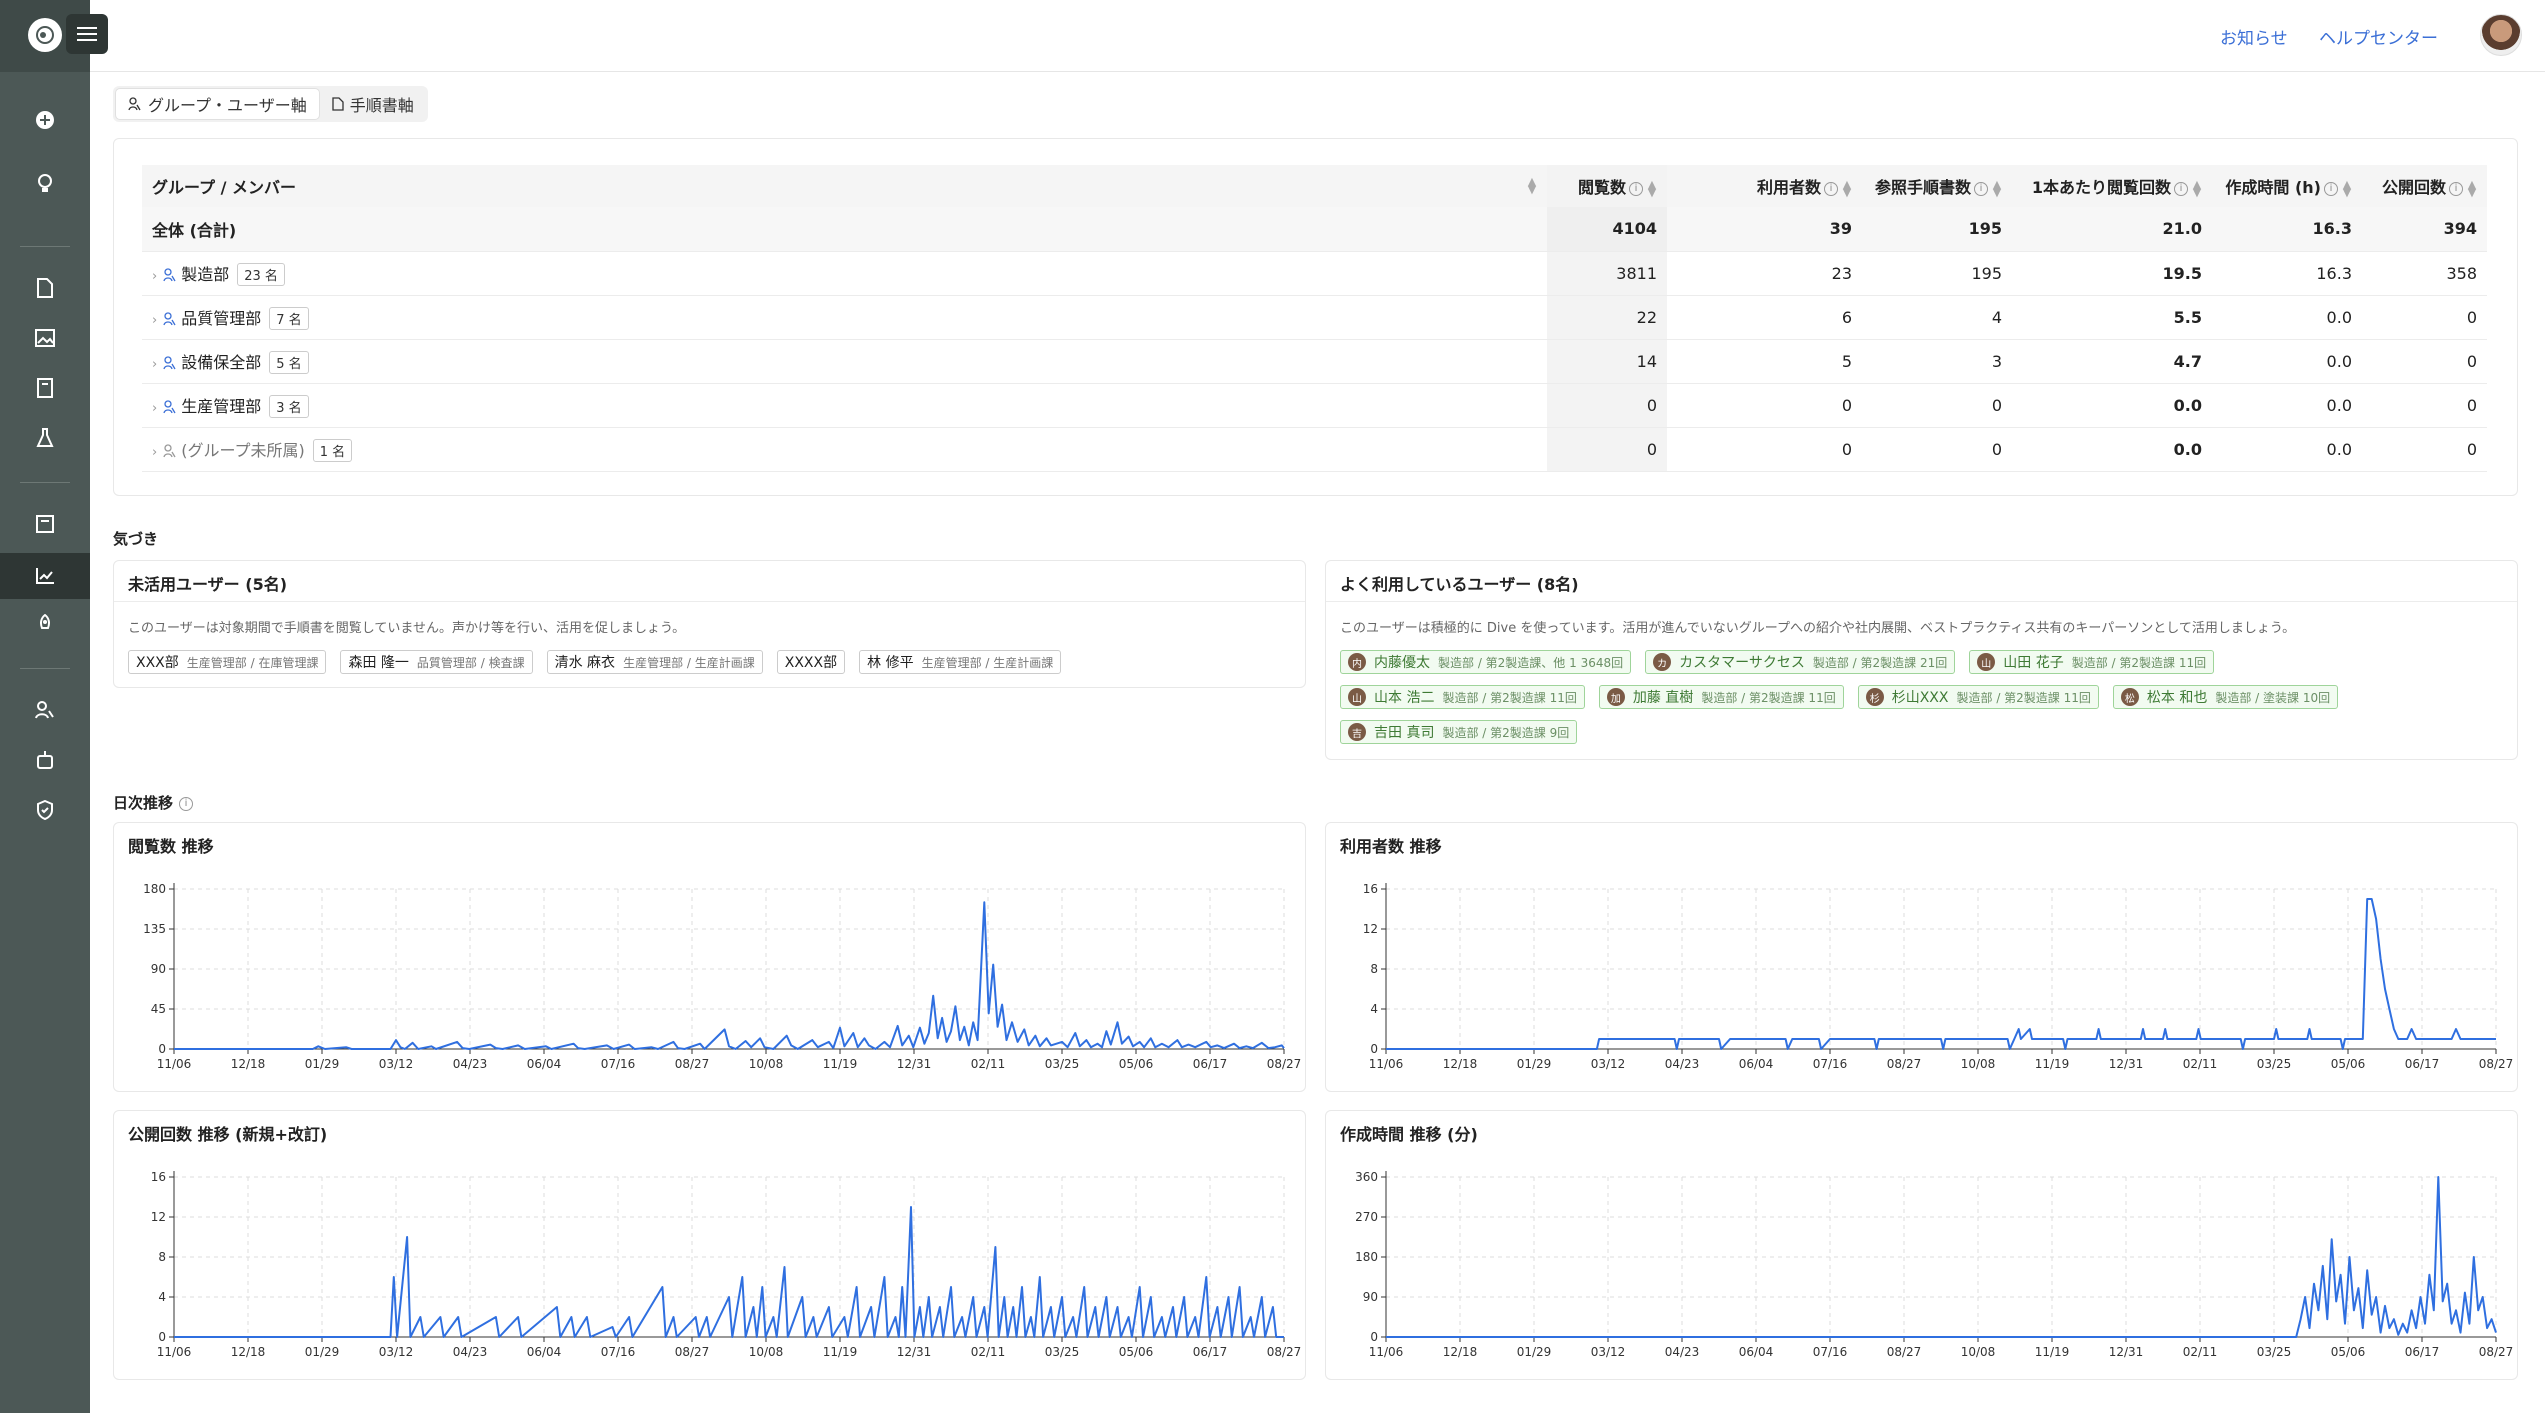 Image resolution: width=2545 pixels, height=1413 pixels. Describe the element at coordinates (1534, 1352) in the screenshot. I see `x-tick-label: 01/29` at that location.